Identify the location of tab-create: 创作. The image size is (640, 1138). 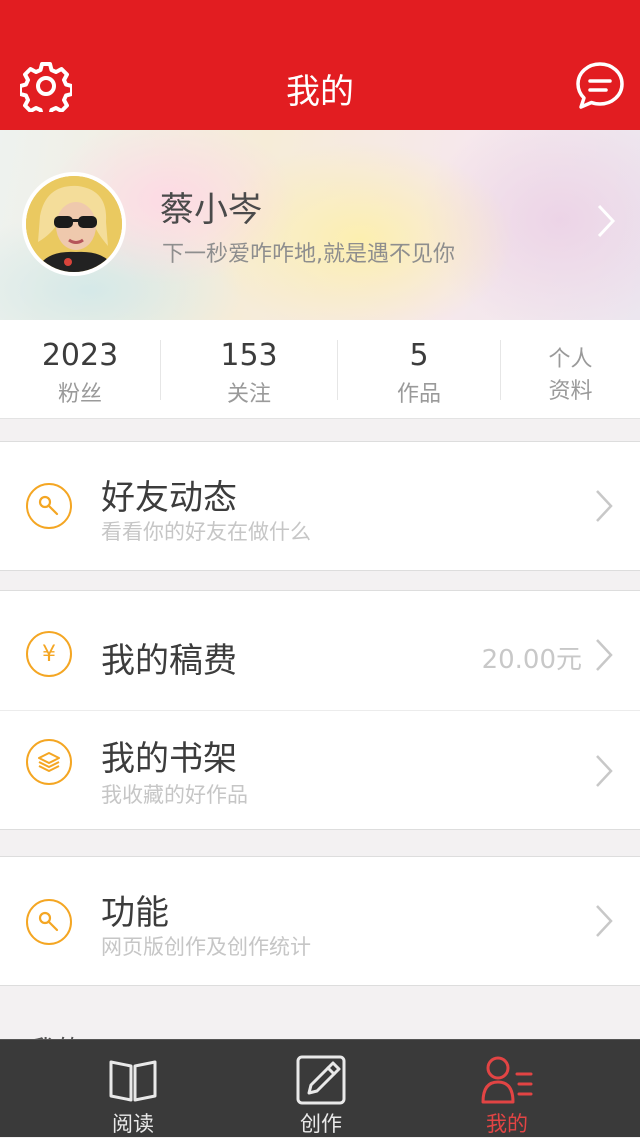
(321, 1088).